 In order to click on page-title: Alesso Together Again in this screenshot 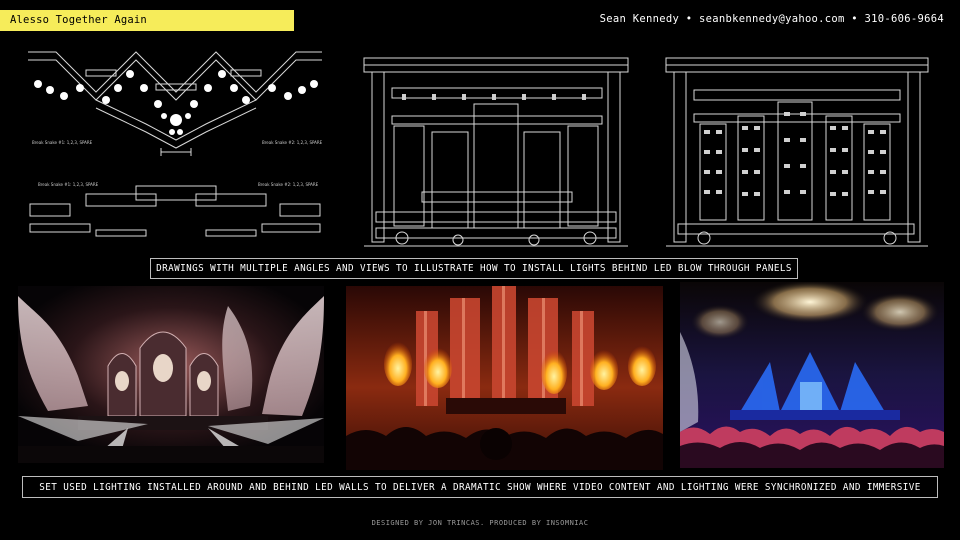, I will do `click(147, 20)`.